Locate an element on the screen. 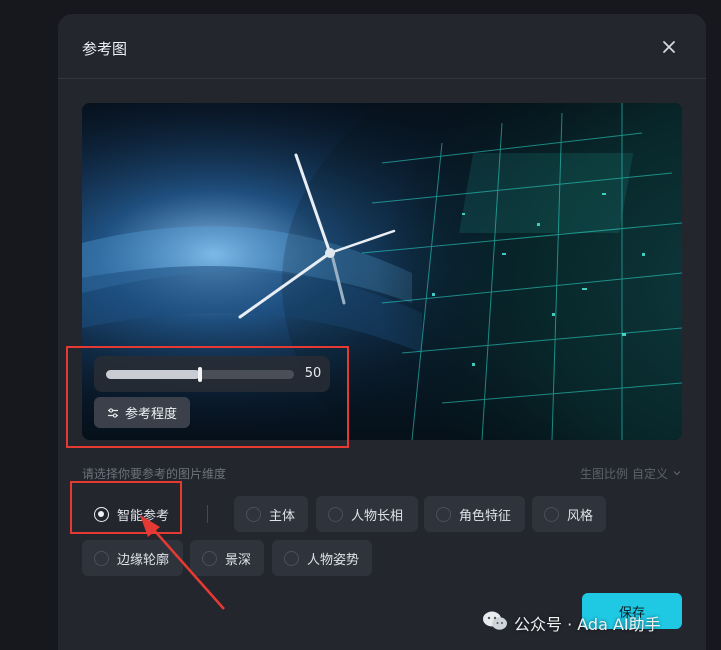  reference-degree-button: 参考程度 is located at coordinates (142, 412).